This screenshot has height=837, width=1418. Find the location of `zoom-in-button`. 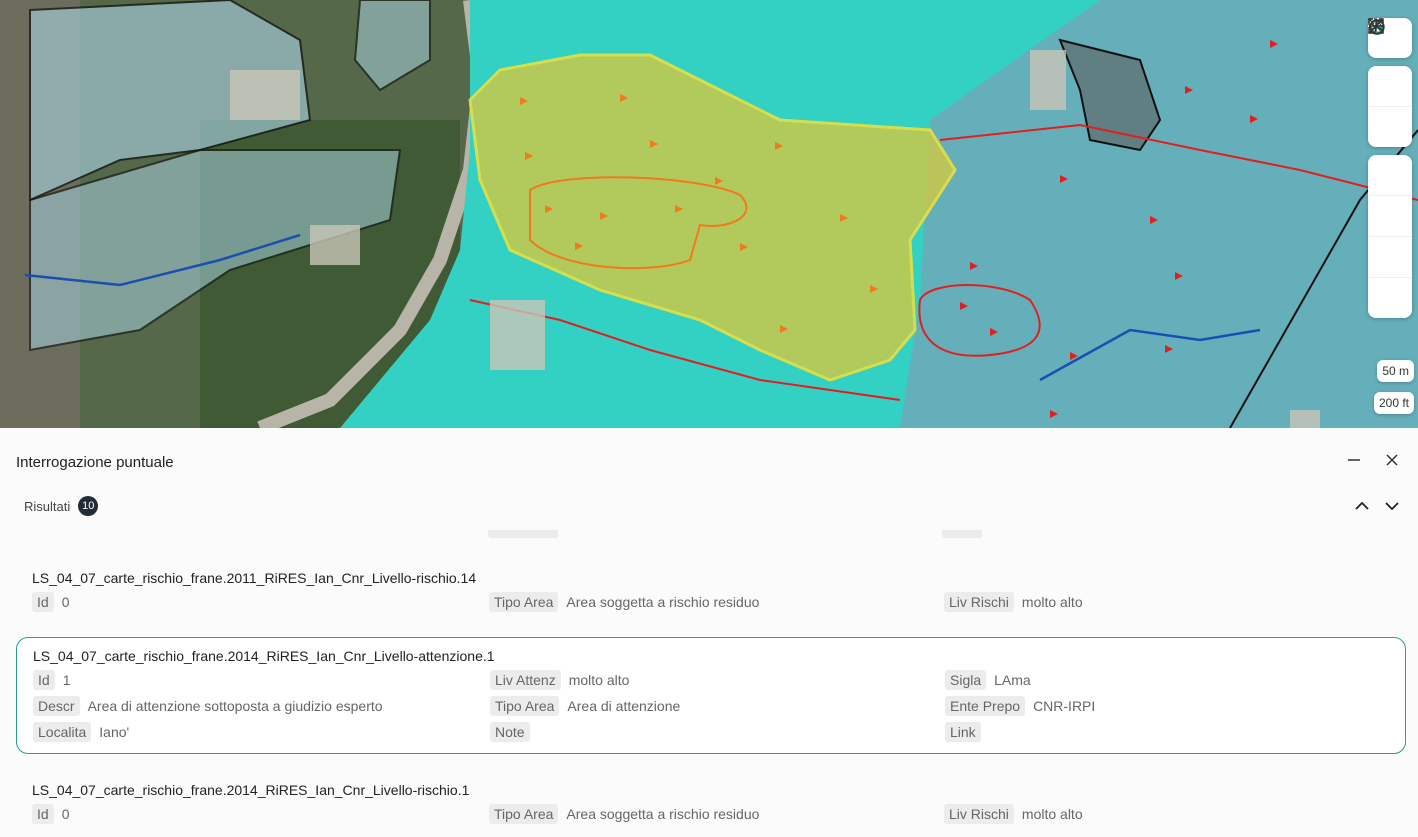

zoom-in-button is located at coordinates (1390, 83).